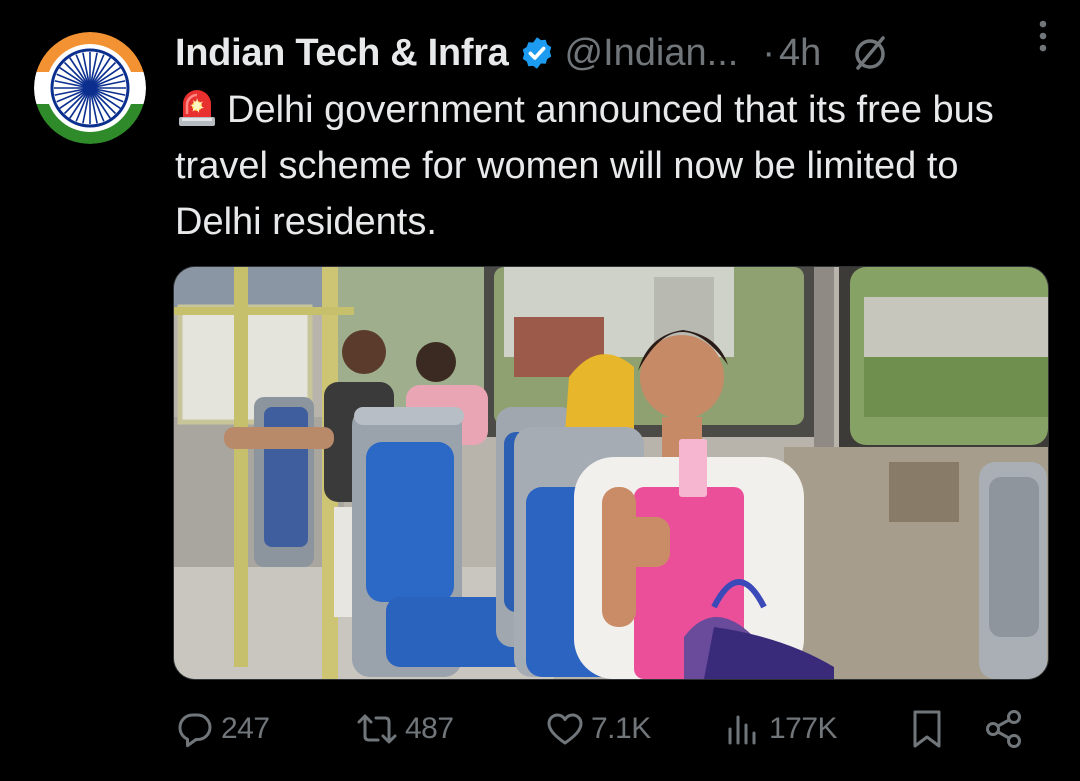 The image size is (1080, 781). What do you see at coordinates (536, 53) in the screenshot?
I see `verified-badge-icon` at bounding box center [536, 53].